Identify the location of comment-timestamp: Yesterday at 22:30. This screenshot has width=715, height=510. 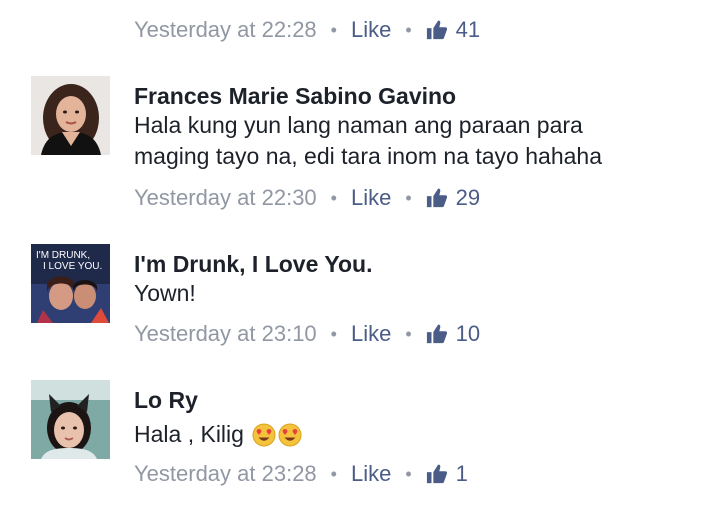
(225, 198).